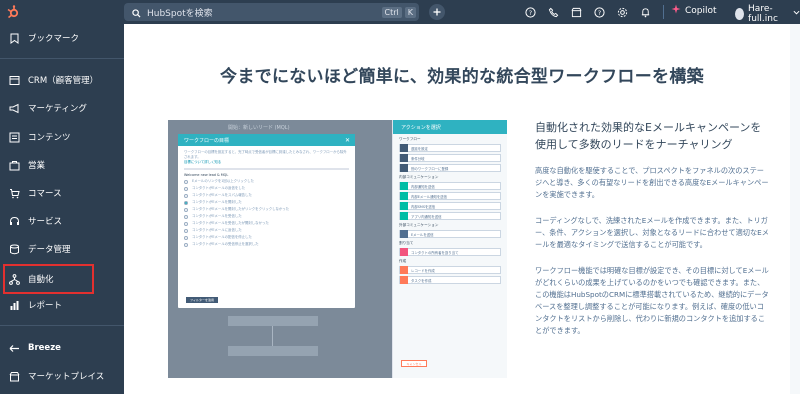 The width and height of the screenshot is (800, 394). I want to click on shortcut-k-key: K, so click(410, 12).